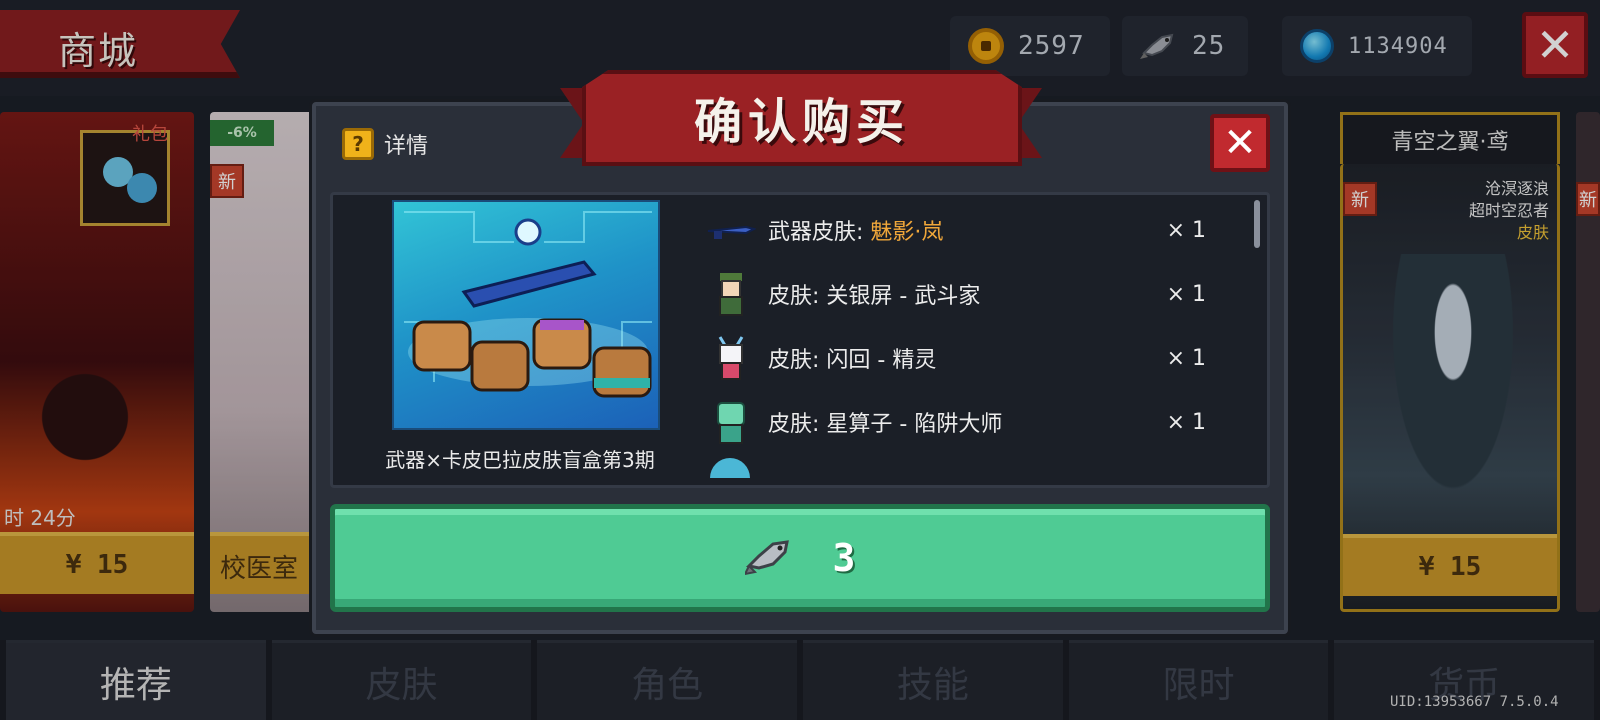  What do you see at coordinates (520, 460) in the screenshot?
I see `blind-box-name: 武器×卡皮巴拉皮肤盲盒第3期` at bounding box center [520, 460].